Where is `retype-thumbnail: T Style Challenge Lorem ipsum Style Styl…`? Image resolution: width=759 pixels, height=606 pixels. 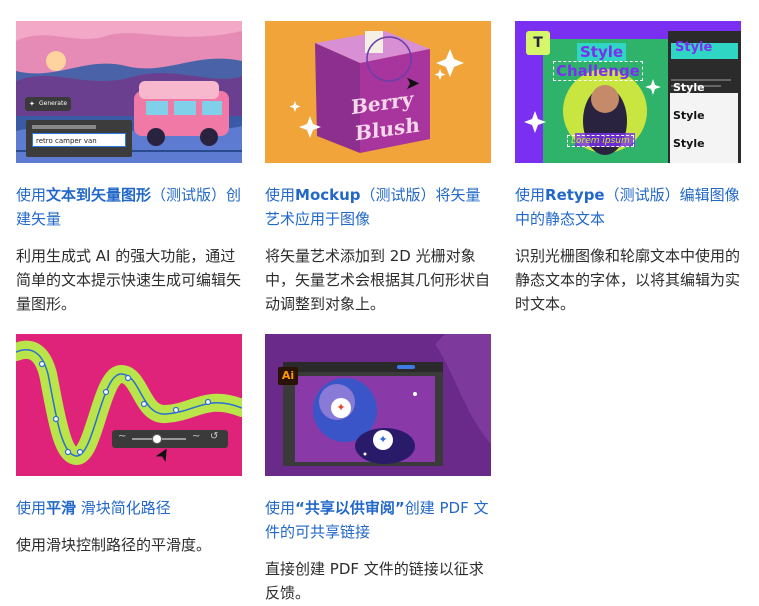
retype-thumbnail: T Style Challenge Lorem ipsum Style Styl… is located at coordinates (628, 92).